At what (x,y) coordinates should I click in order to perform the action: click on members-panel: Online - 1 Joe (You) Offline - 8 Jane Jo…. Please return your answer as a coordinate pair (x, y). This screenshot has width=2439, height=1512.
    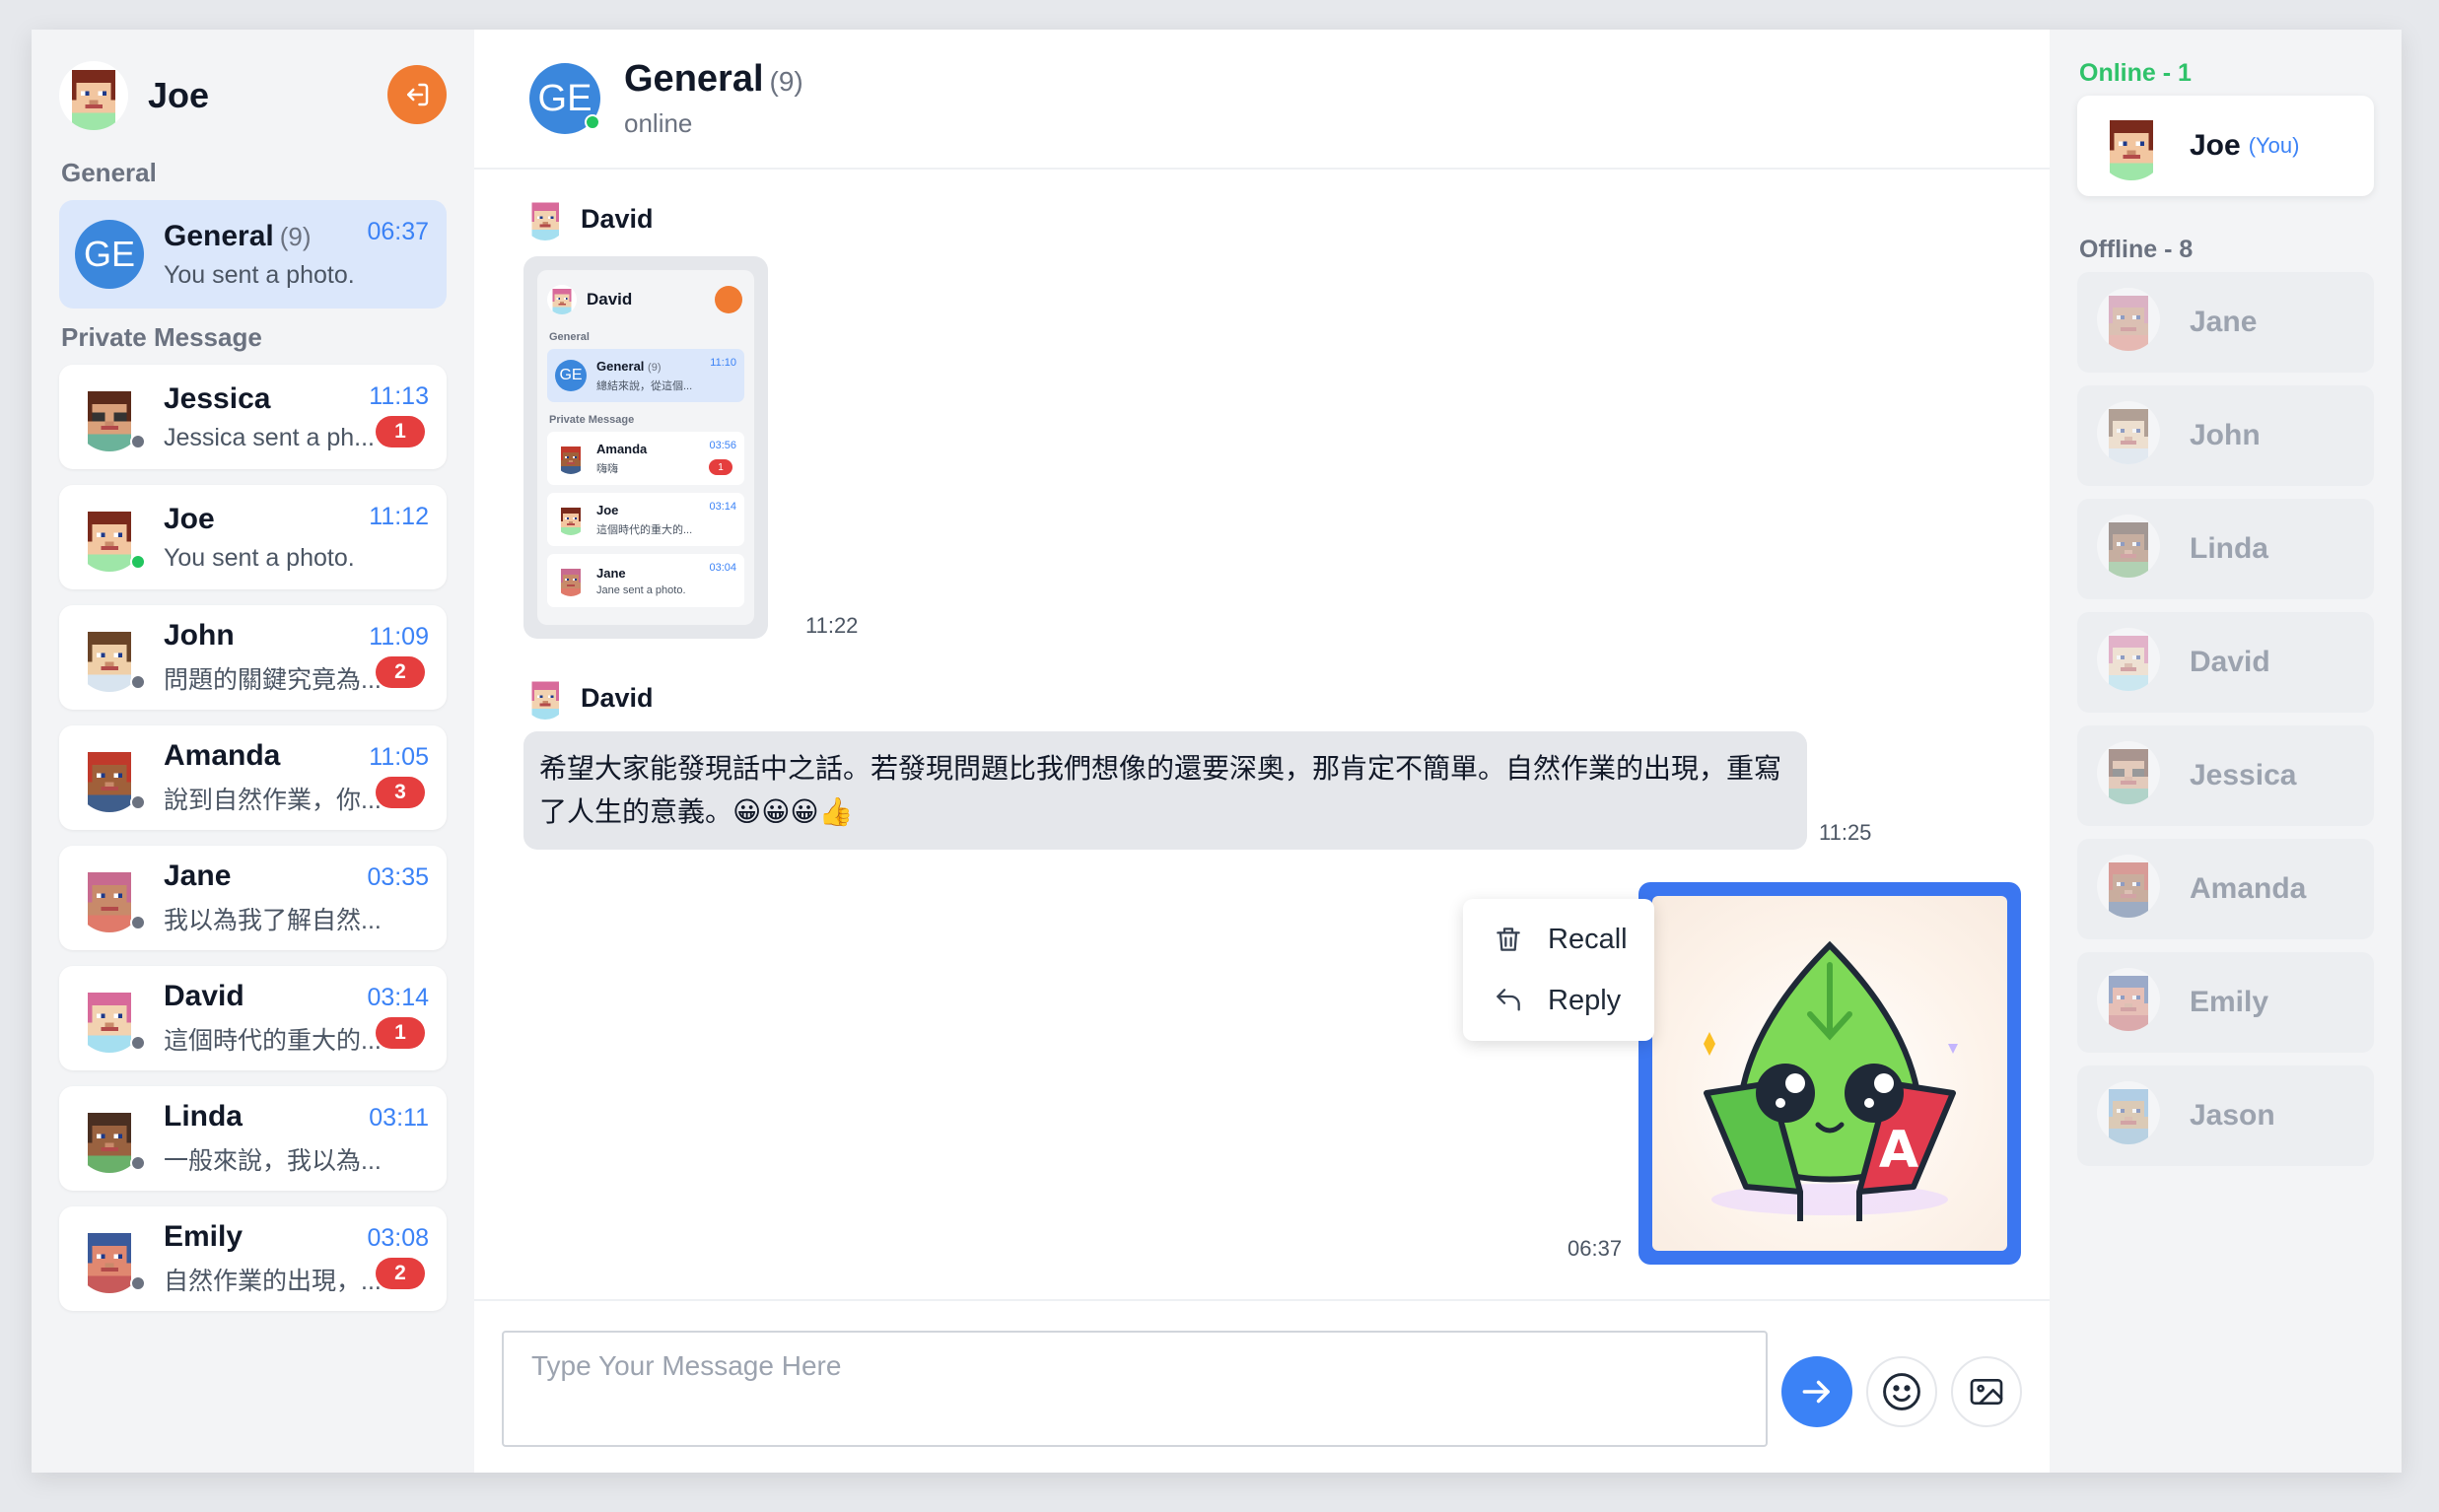
    Looking at the image, I should click on (2226, 751).